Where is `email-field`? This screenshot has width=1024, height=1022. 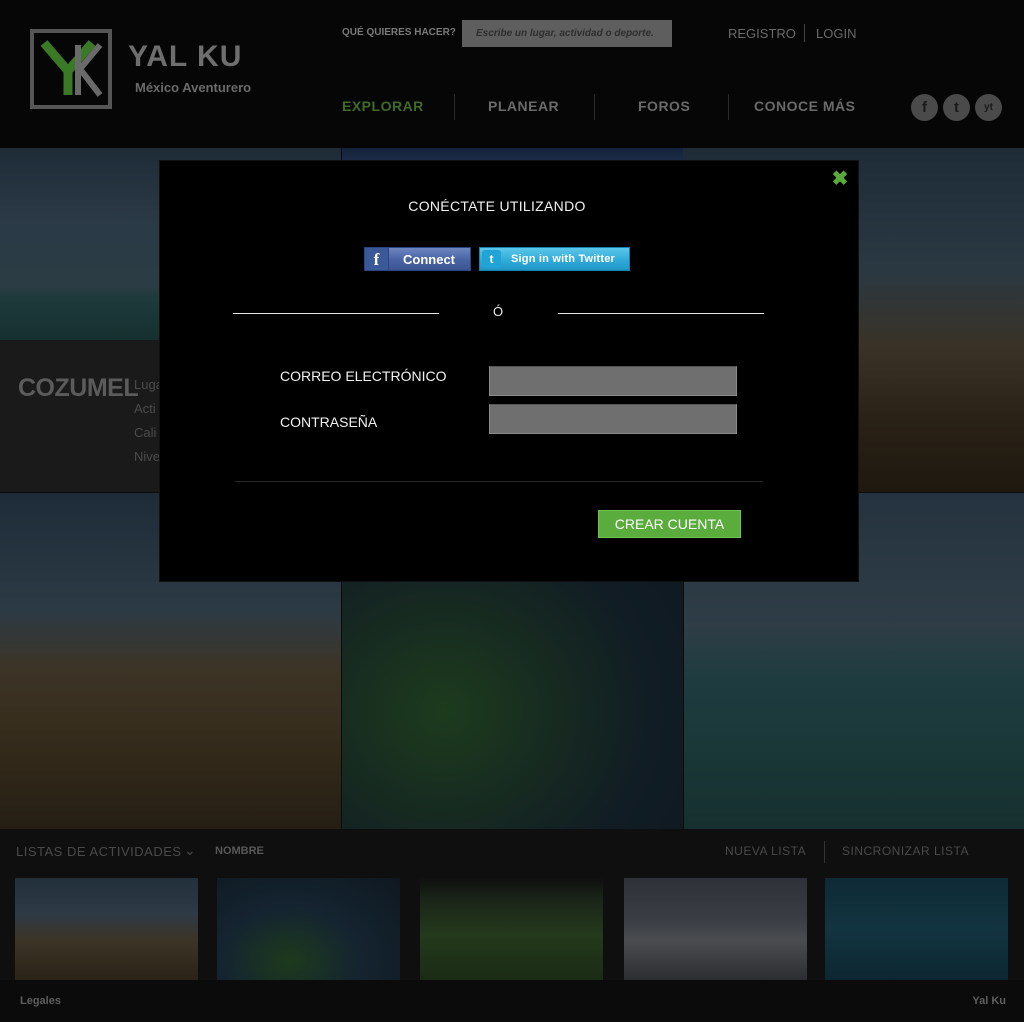 email-field is located at coordinates (613, 381).